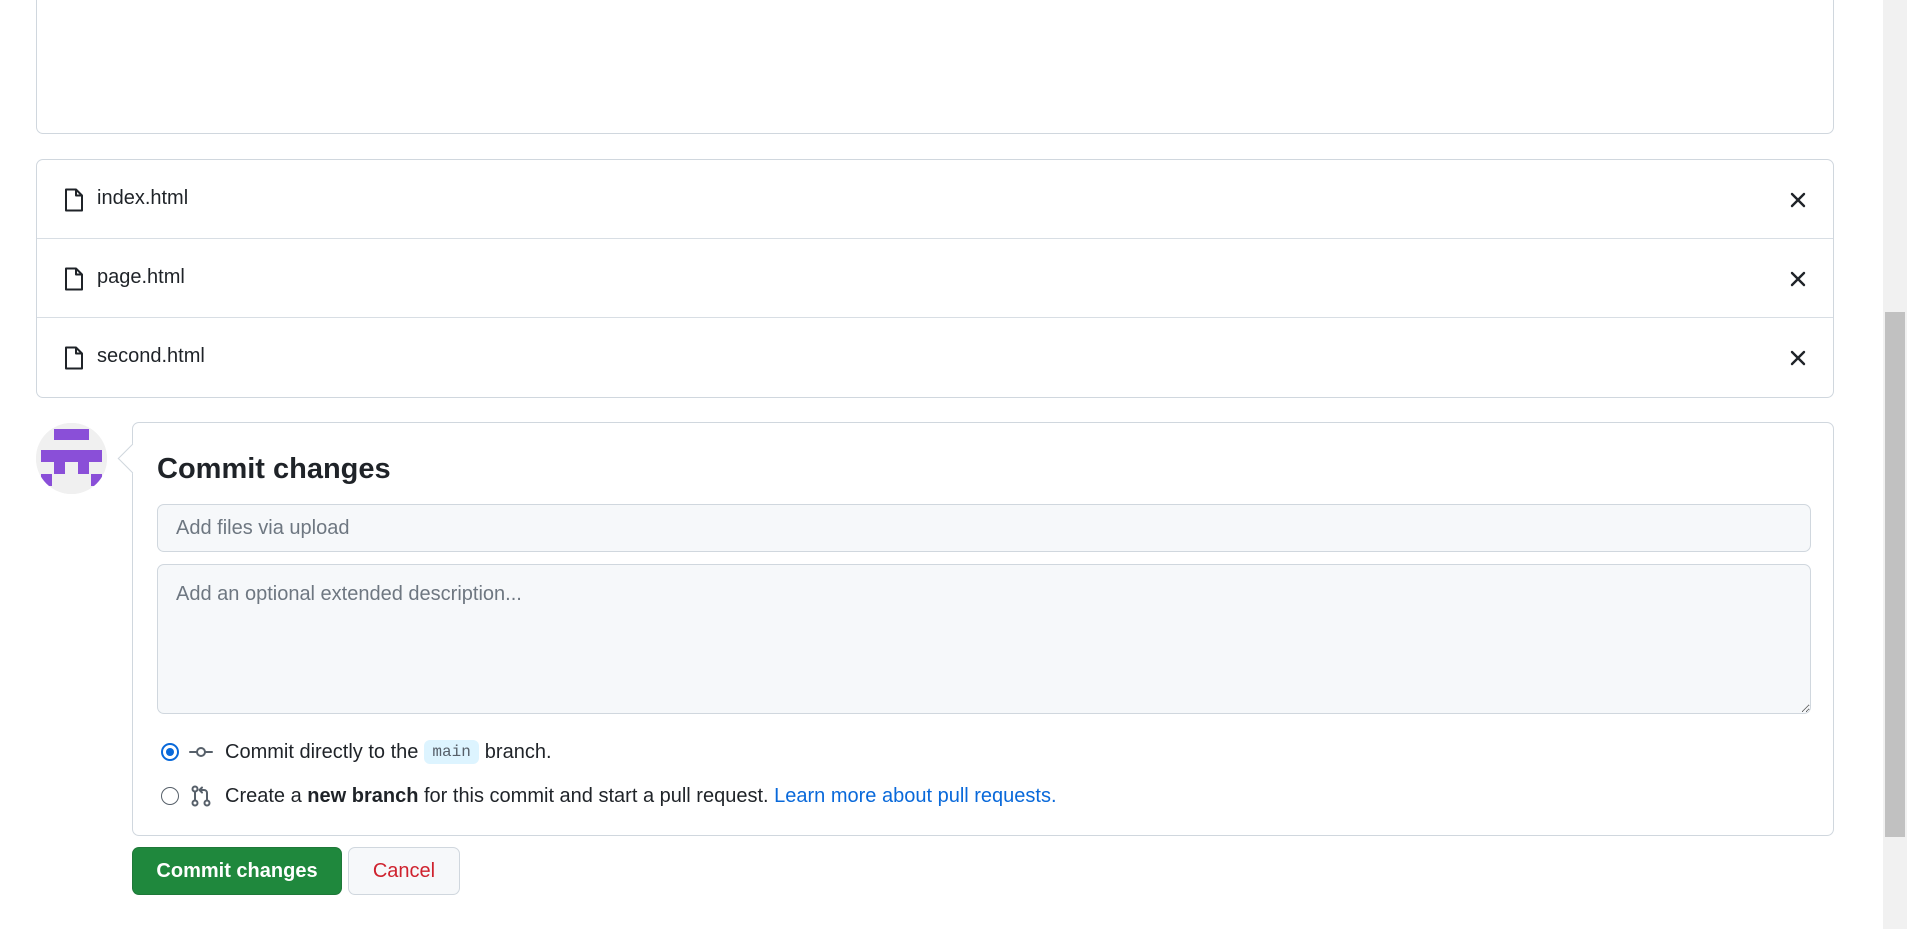  I want to click on new-branch-bold: new branch, so click(363, 795).